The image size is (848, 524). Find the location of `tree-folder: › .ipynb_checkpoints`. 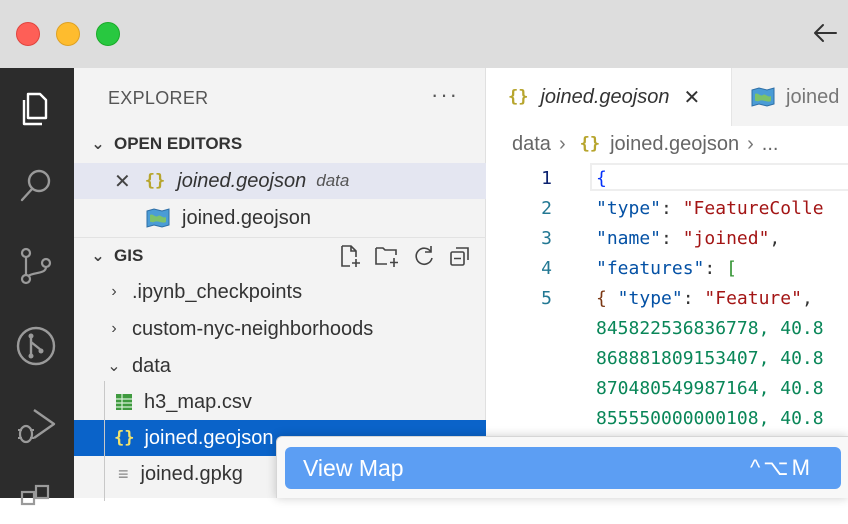

tree-folder: › .ipynb_checkpoints is located at coordinates (280, 292).